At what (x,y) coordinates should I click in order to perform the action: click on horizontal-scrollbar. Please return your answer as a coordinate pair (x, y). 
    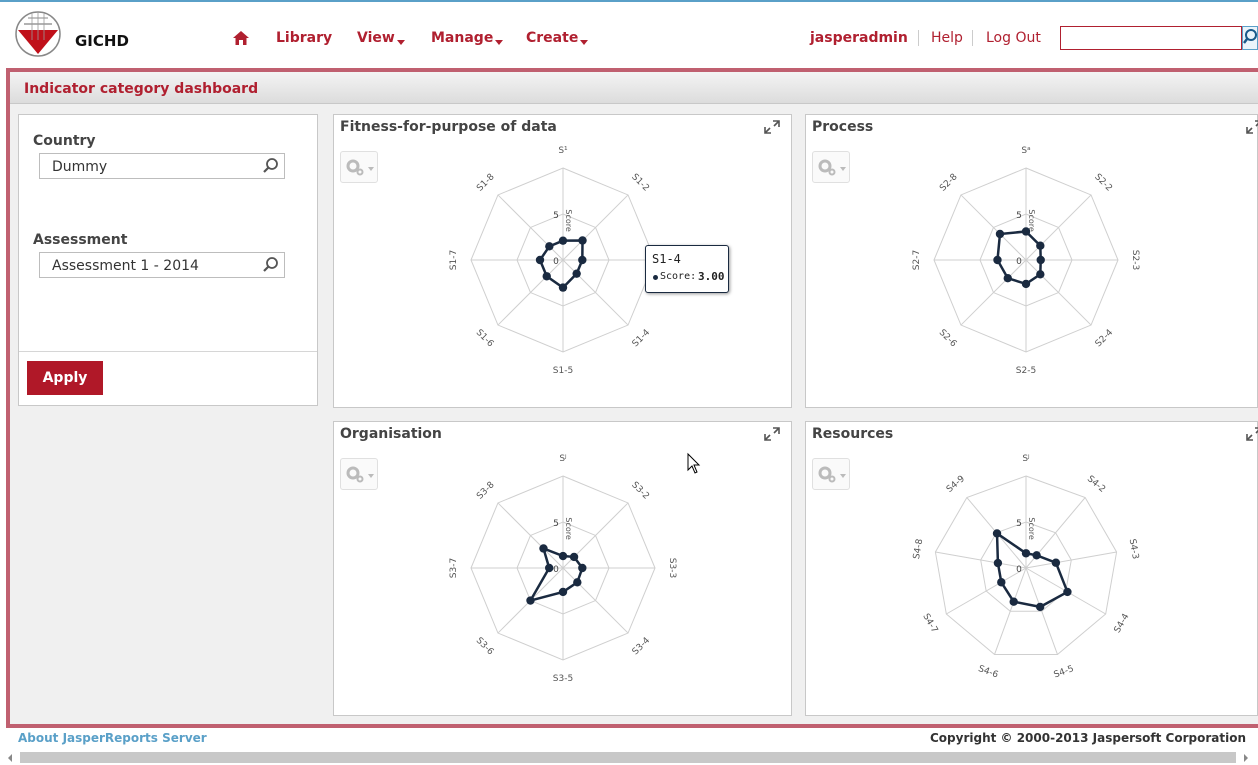
    Looking at the image, I should click on (629, 757).